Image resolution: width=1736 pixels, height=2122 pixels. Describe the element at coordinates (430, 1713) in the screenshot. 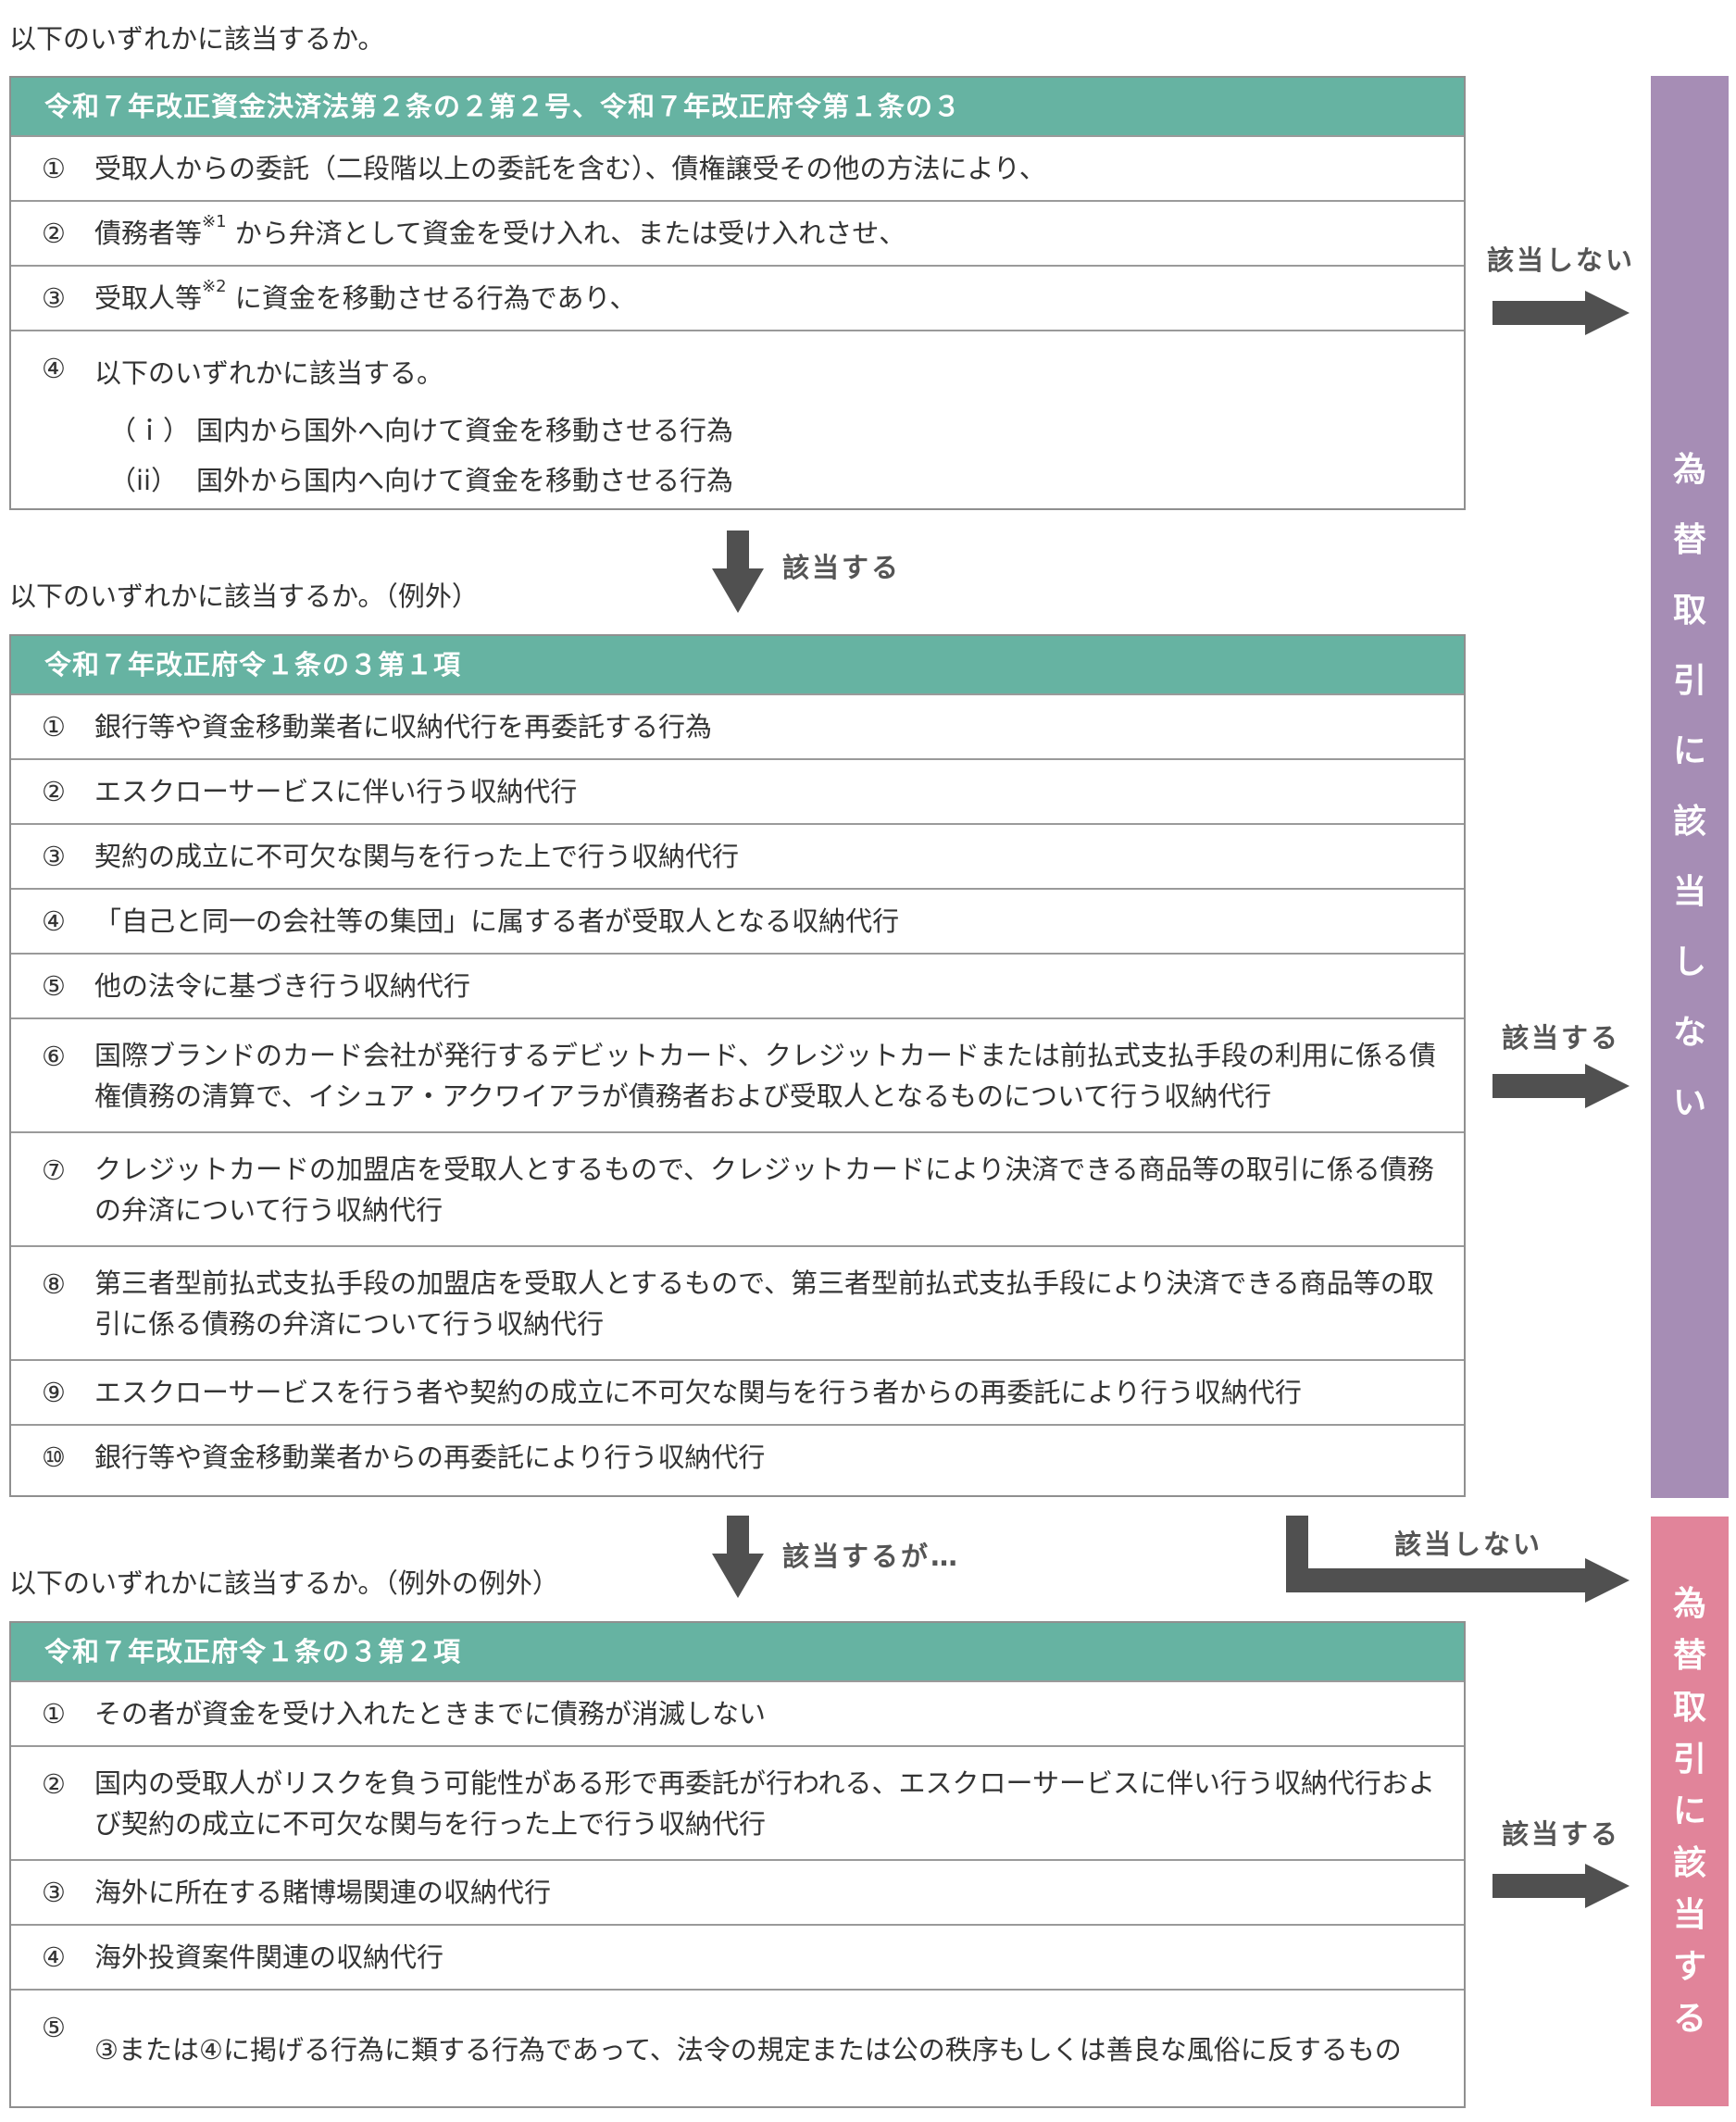

I see `item-text: その者が資金を受け入れたときまでに債務が消滅しない` at that location.